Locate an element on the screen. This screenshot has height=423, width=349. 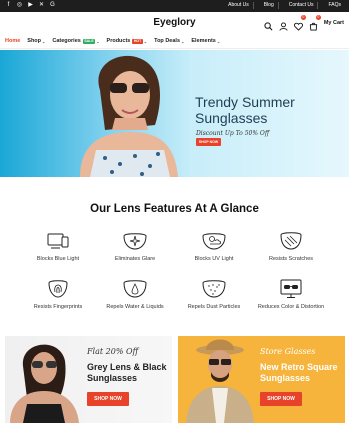
feature-reduces-distortion: Reduces Color & Distortion is located at coordinates (291, 294).